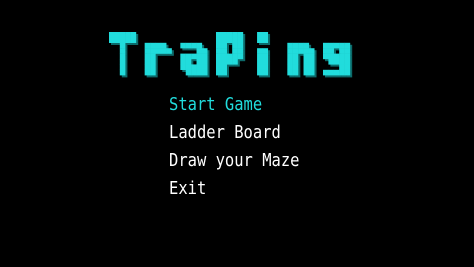 This screenshot has height=267, width=474. What do you see at coordinates (234, 133) in the screenshot?
I see `menu-item-ladder-board: Ladder Board` at bounding box center [234, 133].